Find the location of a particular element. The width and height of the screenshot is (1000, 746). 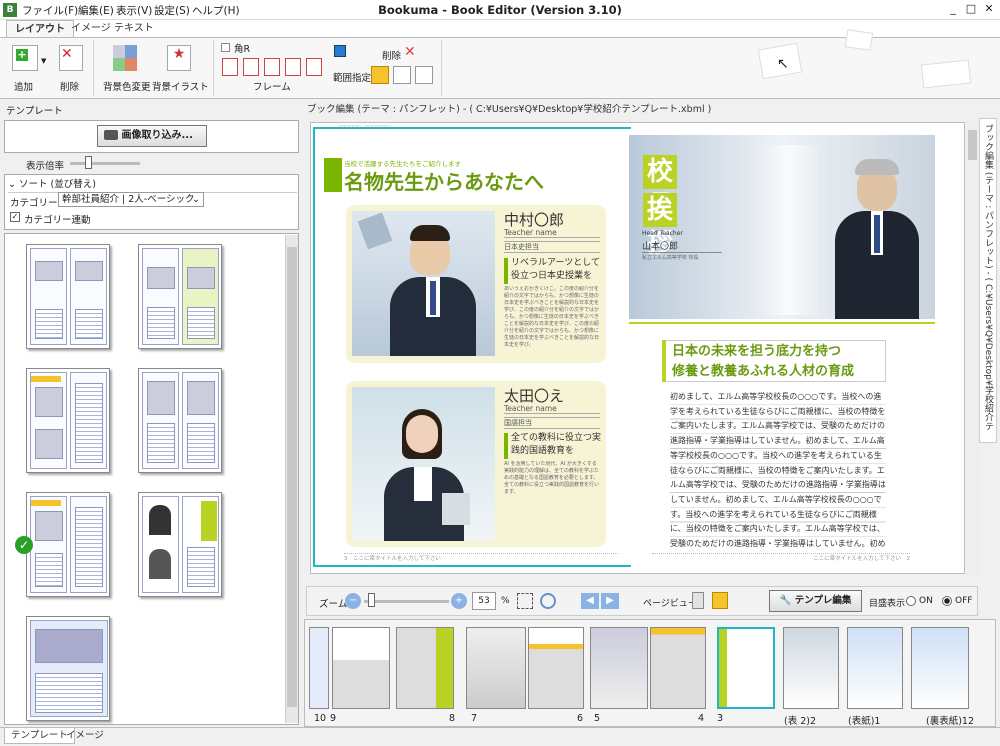

zoom-fit-icon is located at coordinates (548, 601).